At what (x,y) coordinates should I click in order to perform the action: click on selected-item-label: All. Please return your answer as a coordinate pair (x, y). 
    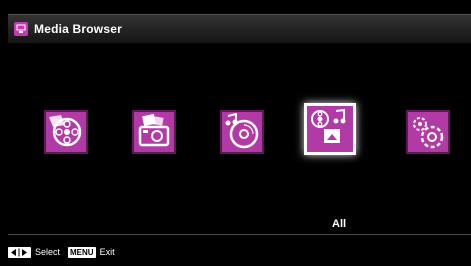
    Looking at the image, I should click on (339, 224).